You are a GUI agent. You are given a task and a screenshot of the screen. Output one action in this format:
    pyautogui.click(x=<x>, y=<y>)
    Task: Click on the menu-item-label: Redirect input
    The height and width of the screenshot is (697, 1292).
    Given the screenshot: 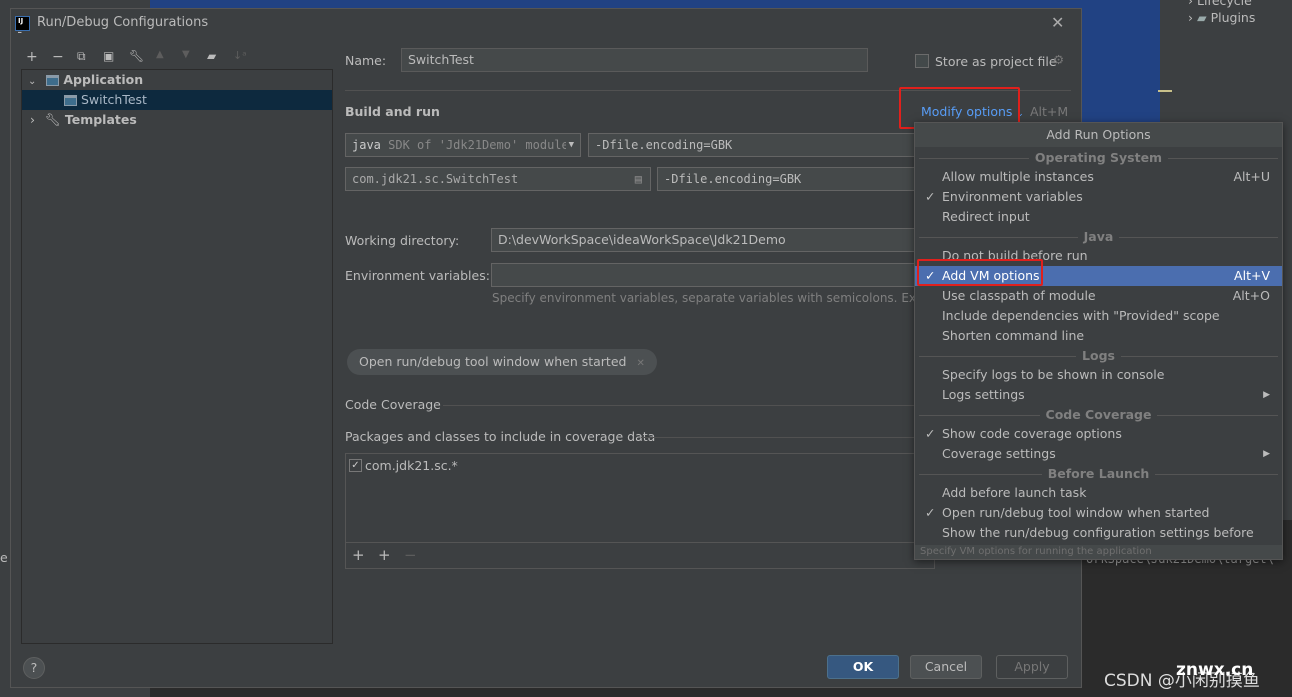 What is the action you would take?
    pyautogui.click(x=986, y=216)
    